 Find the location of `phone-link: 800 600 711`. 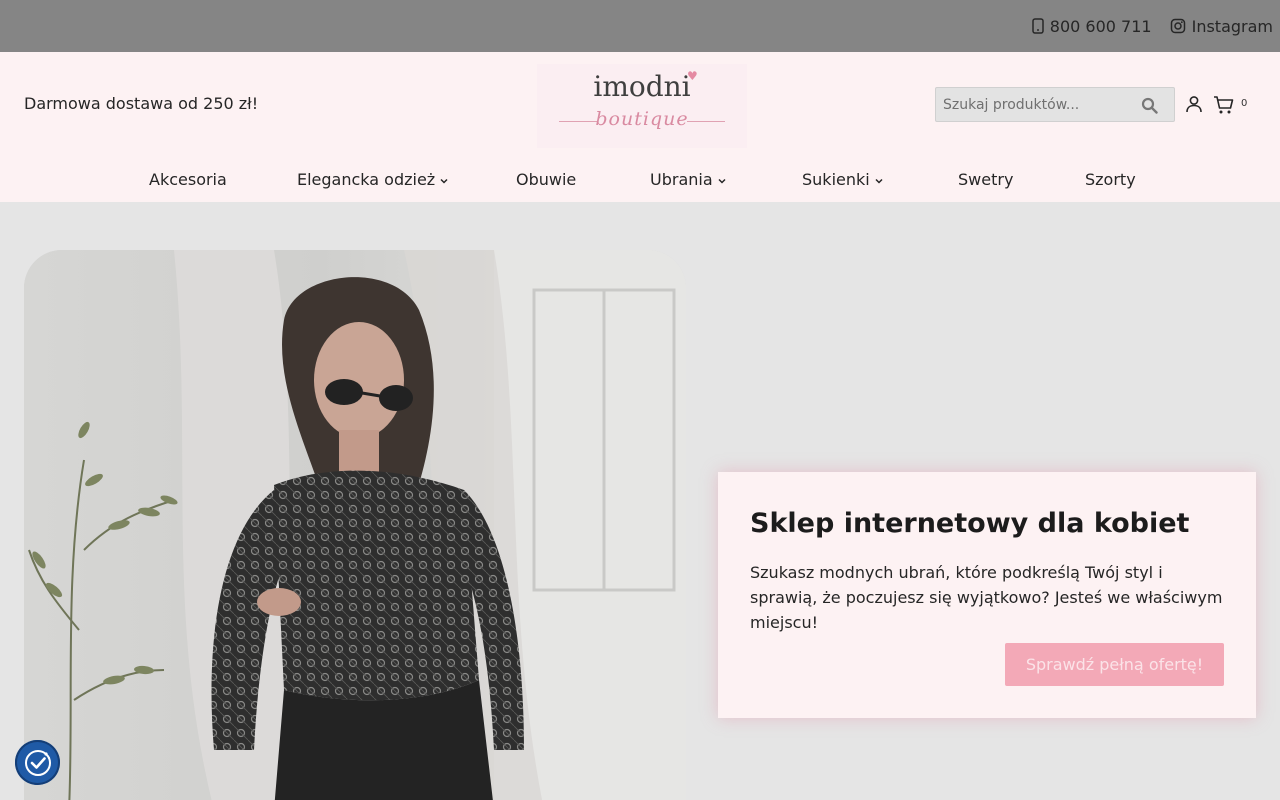

phone-link: 800 600 711 is located at coordinates (1092, 26).